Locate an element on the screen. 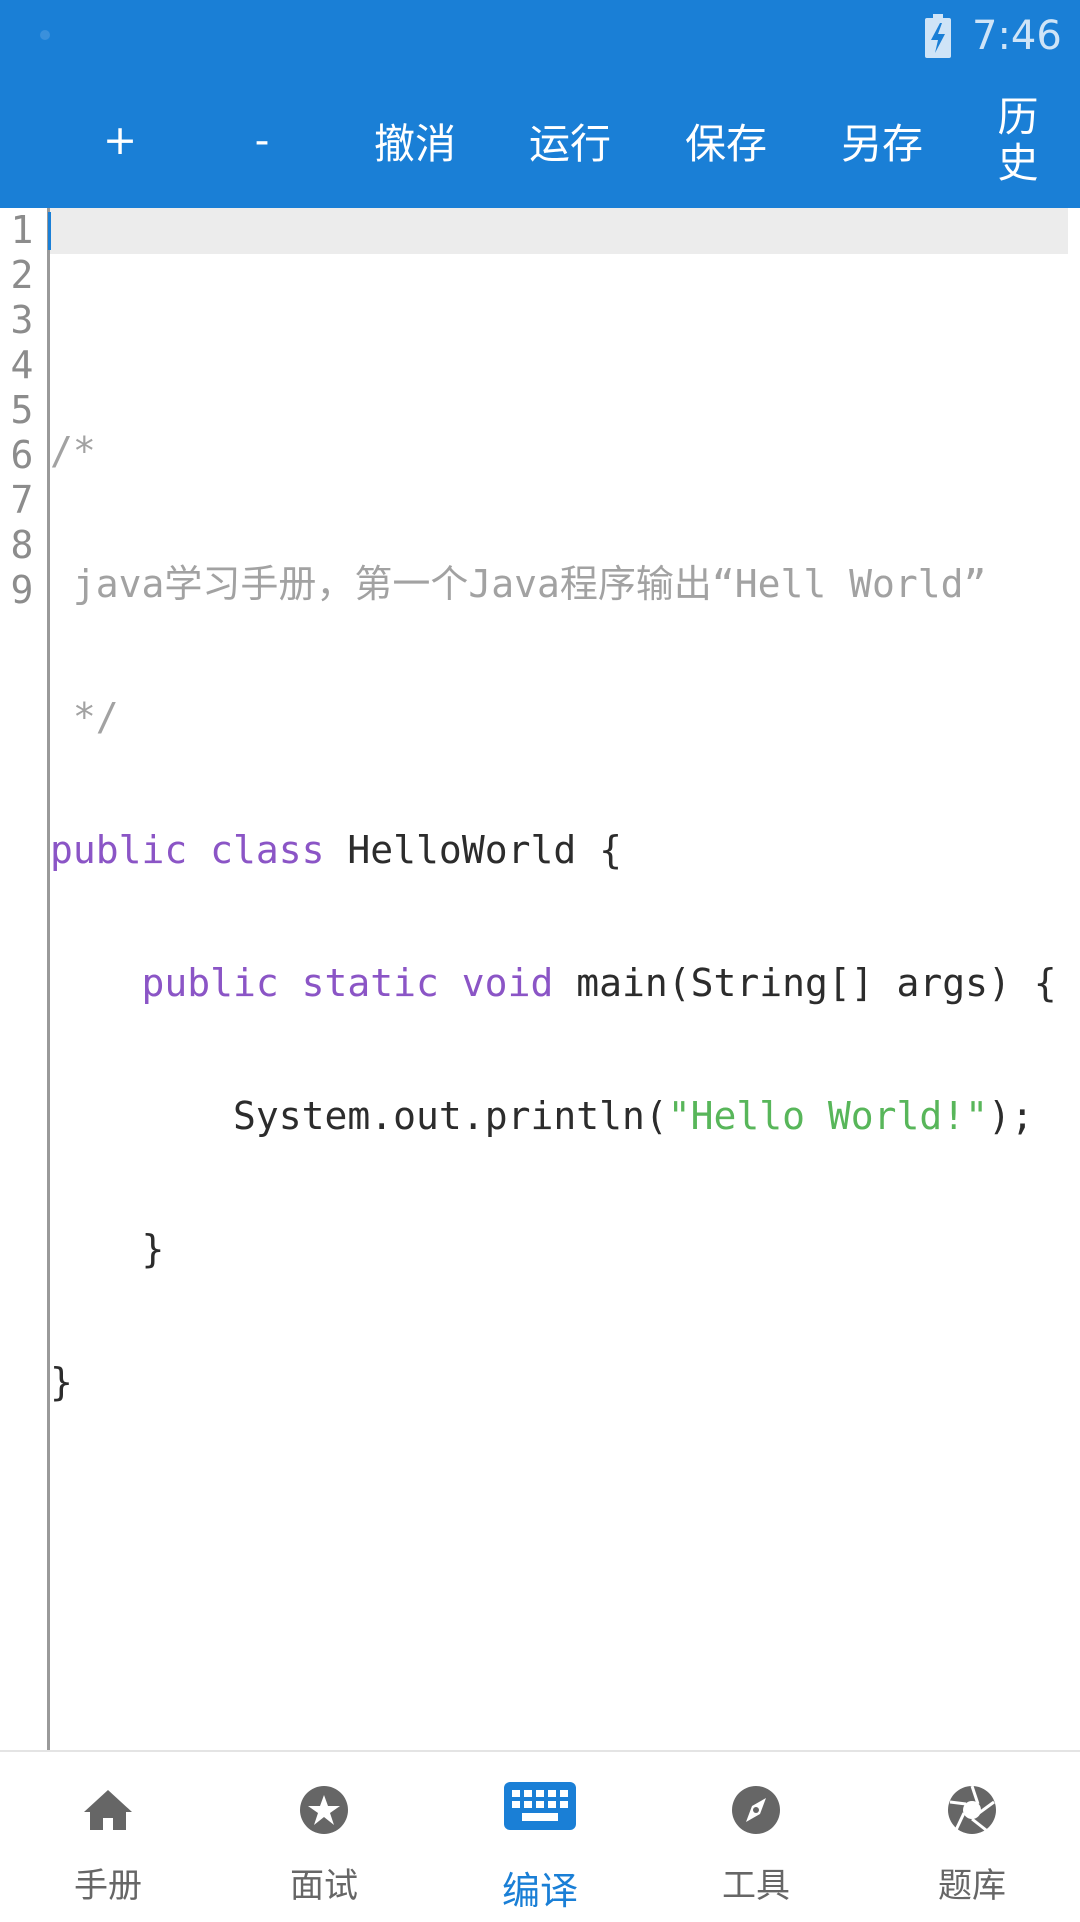 The height and width of the screenshot is (1922, 1080). nav-label: 题库 is located at coordinates (972, 1886).